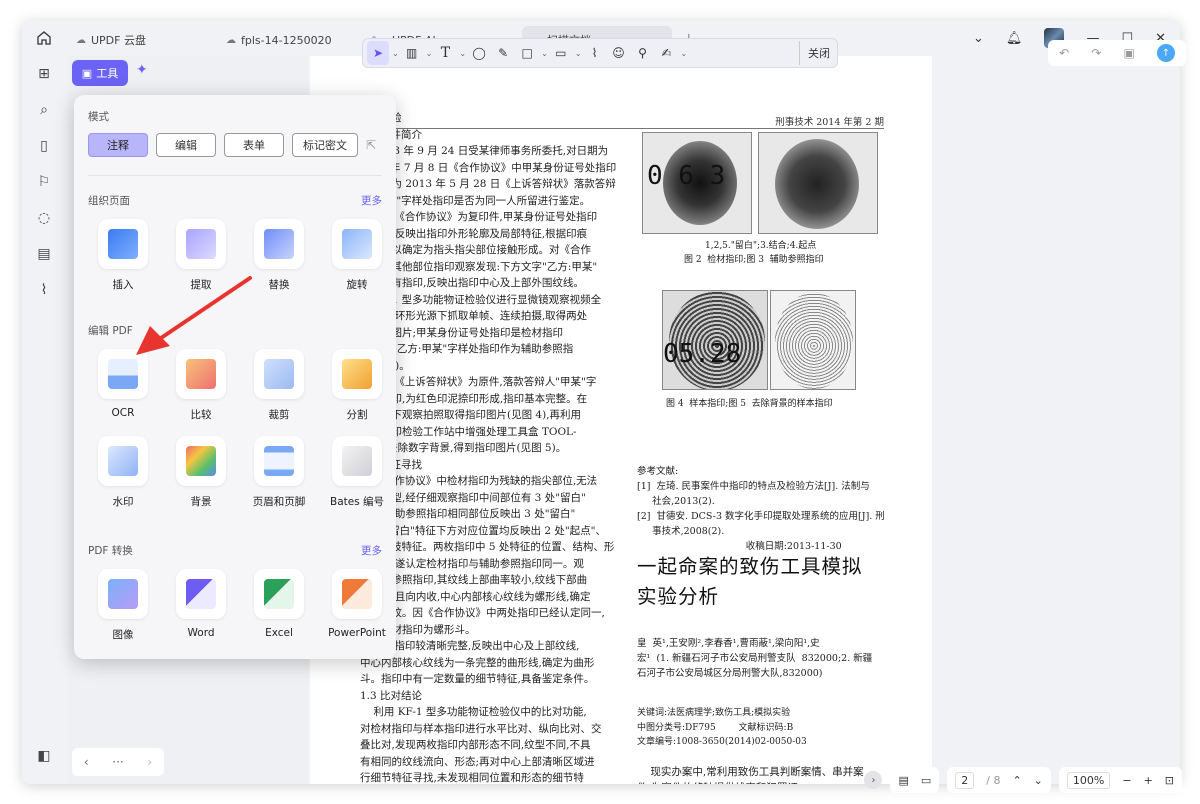 This screenshot has width=1200, height=804. I want to click on attachment-icon: ⌇, so click(44, 290).